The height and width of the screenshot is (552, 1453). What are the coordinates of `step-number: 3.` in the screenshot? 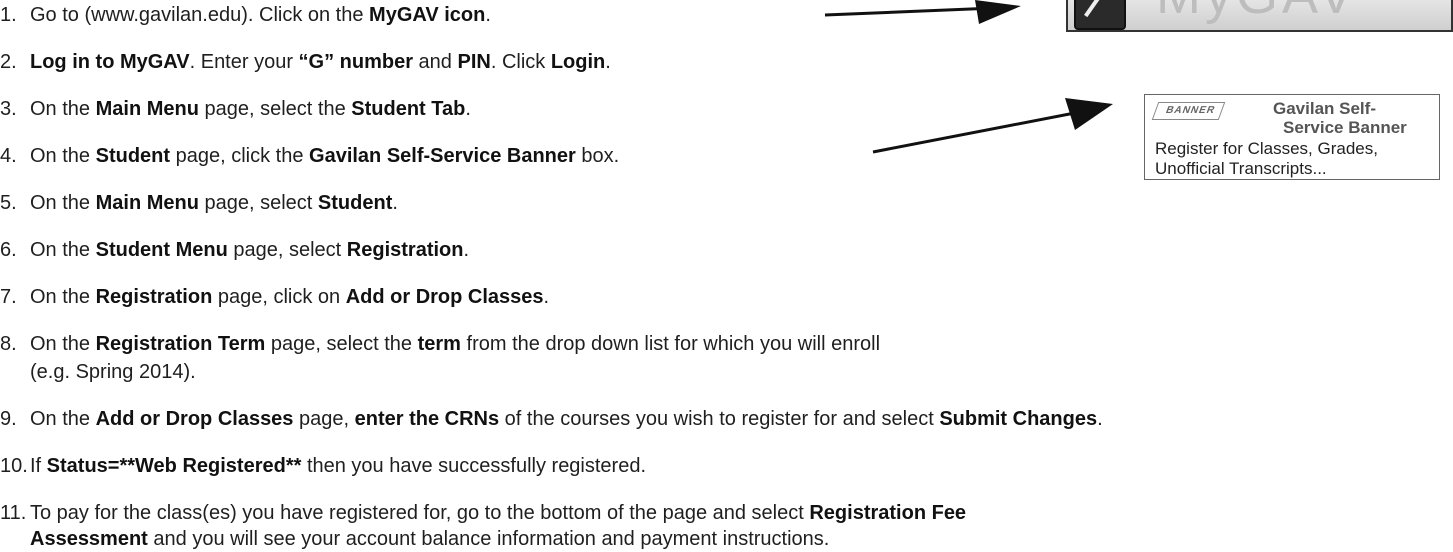 It's located at (8, 109).